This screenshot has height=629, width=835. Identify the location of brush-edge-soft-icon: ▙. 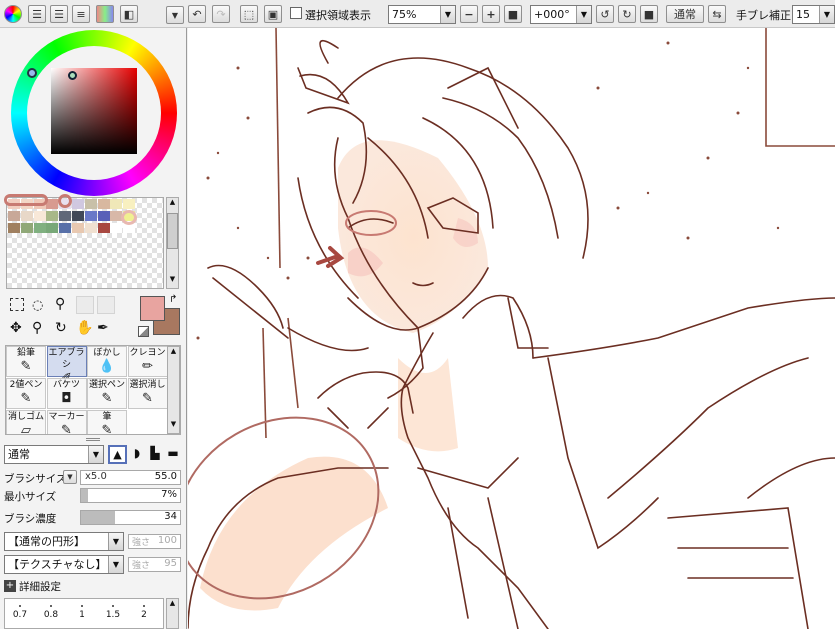
(155, 455).